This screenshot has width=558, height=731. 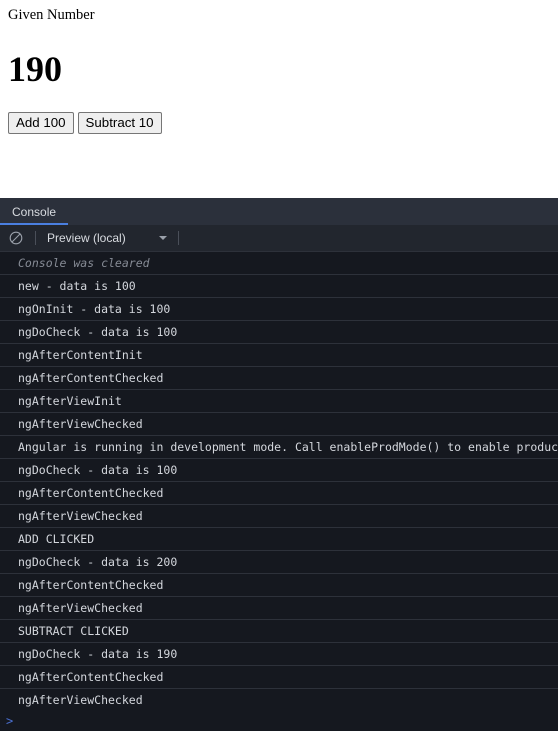 What do you see at coordinates (77, 286) in the screenshot?
I see `console-log-text: new - data is 100` at bounding box center [77, 286].